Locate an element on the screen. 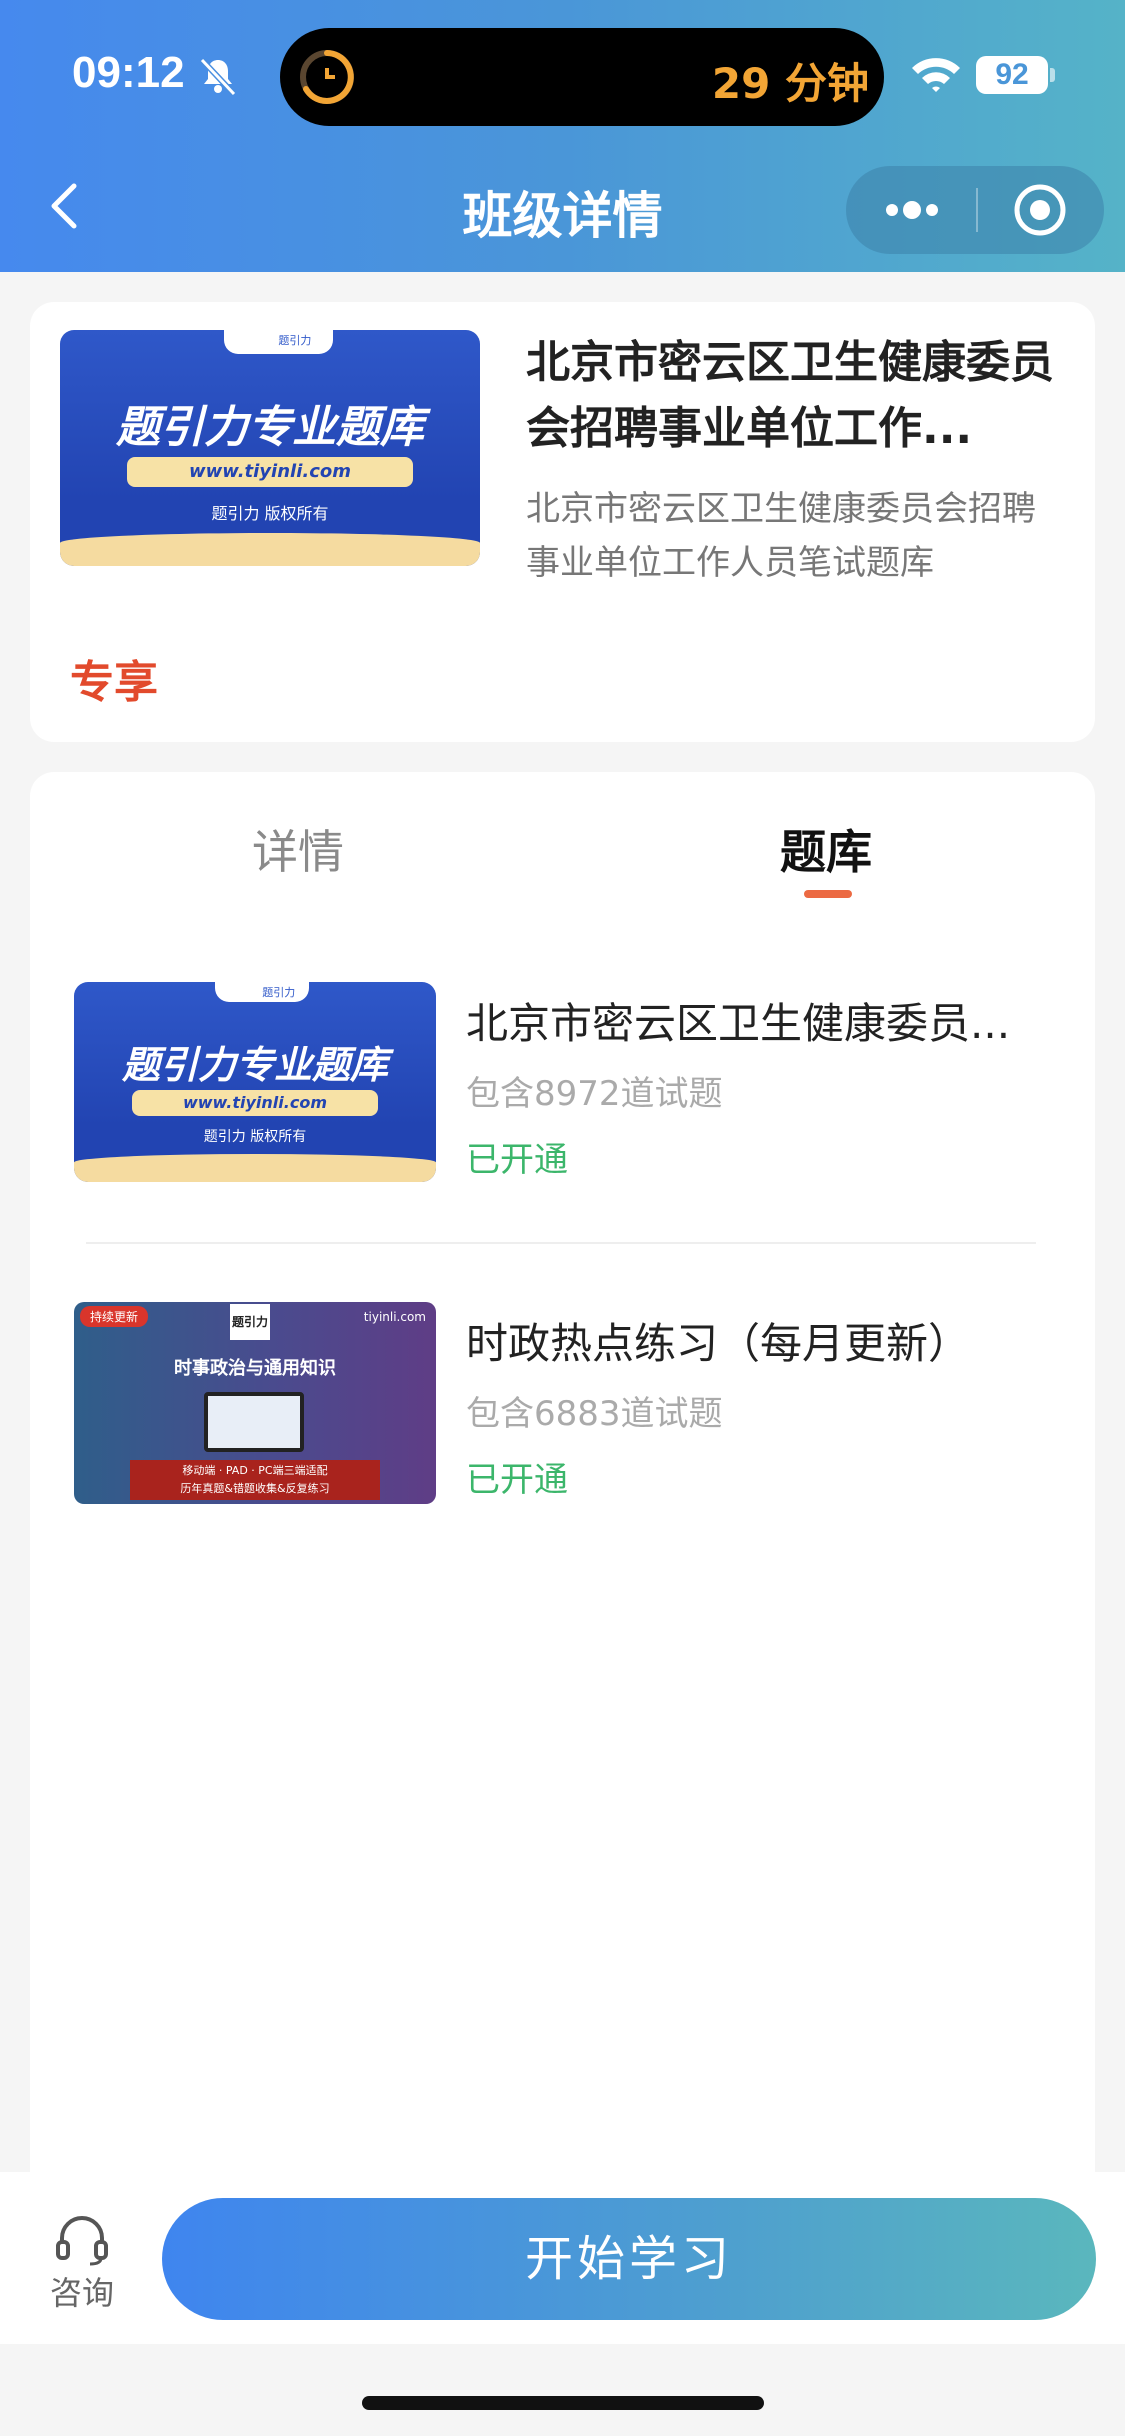 This screenshot has width=1125, height=2436. course-description: 北京市密云区卫生健康委员会招聘事业单位工作人员笔试题库 is located at coordinates (781, 536).